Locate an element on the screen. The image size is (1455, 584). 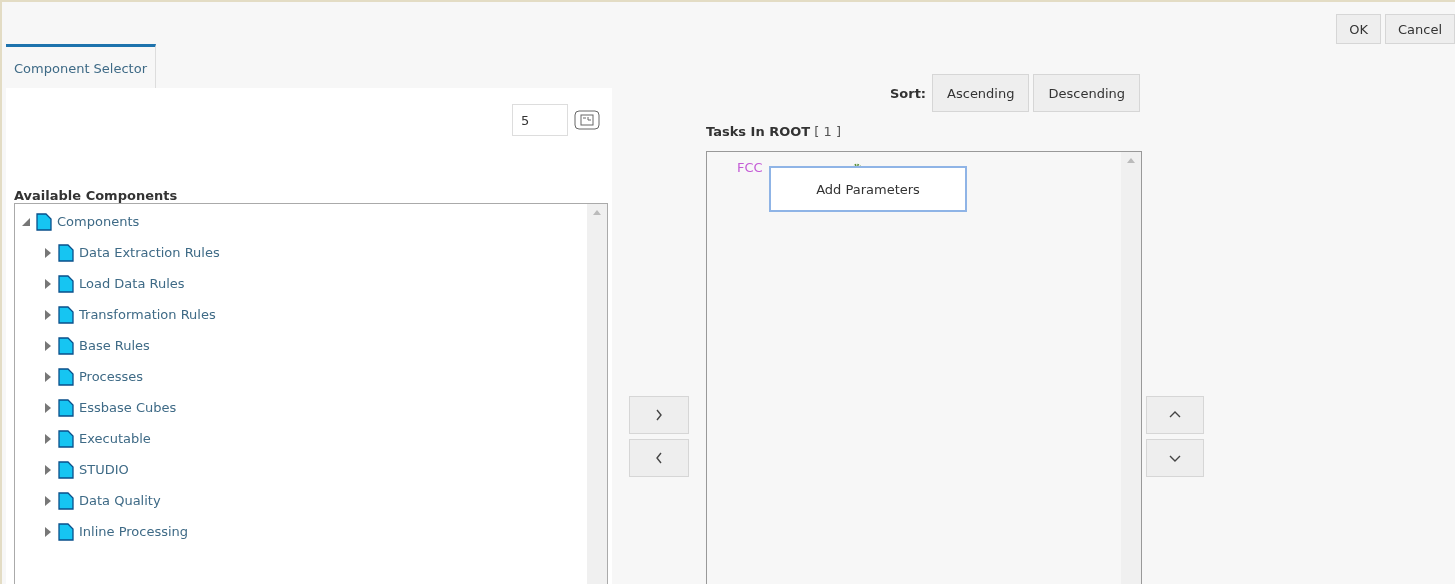
tree-item: STUDIO is located at coordinates (104, 469).